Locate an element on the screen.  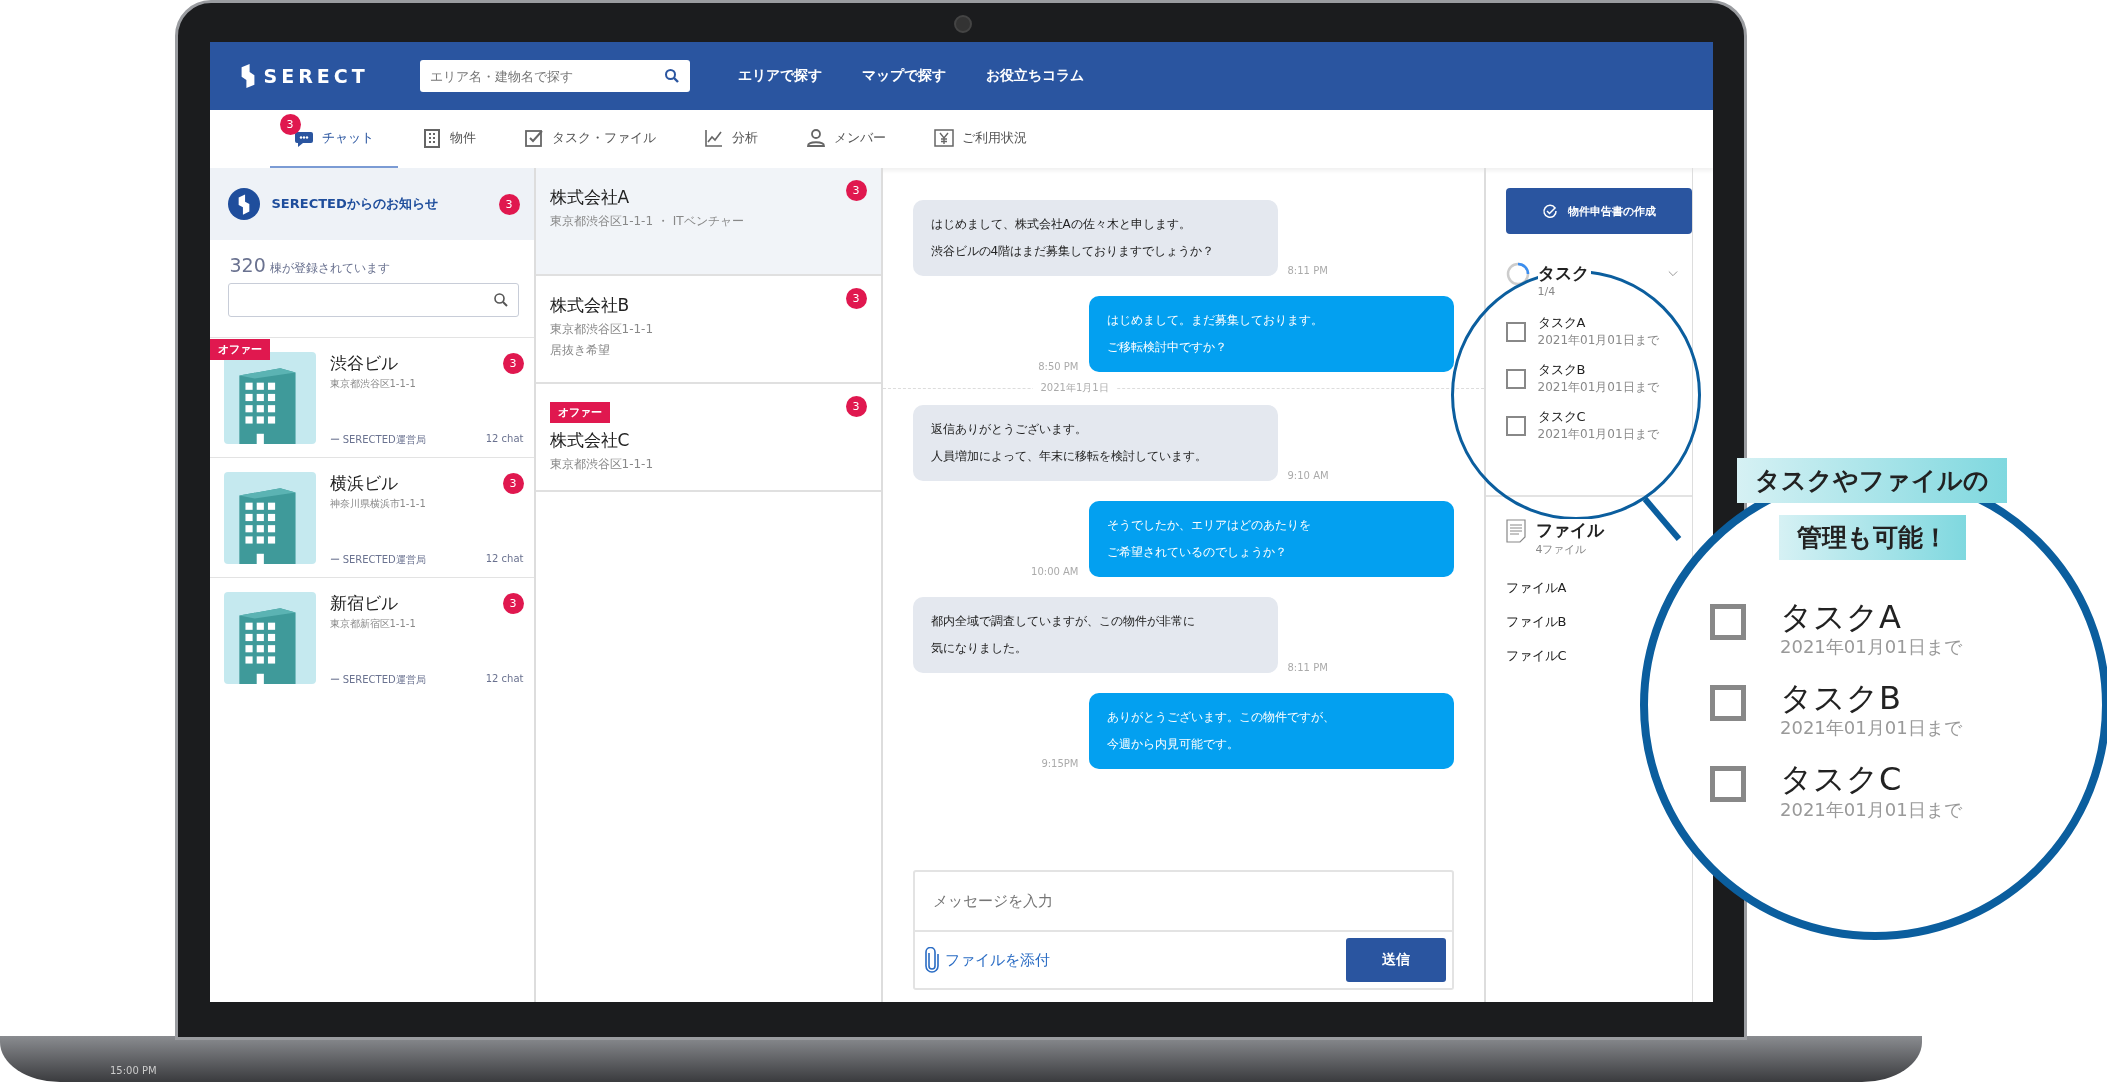
nav-link: お役立ちコラム is located at coordinates (1034, 76).